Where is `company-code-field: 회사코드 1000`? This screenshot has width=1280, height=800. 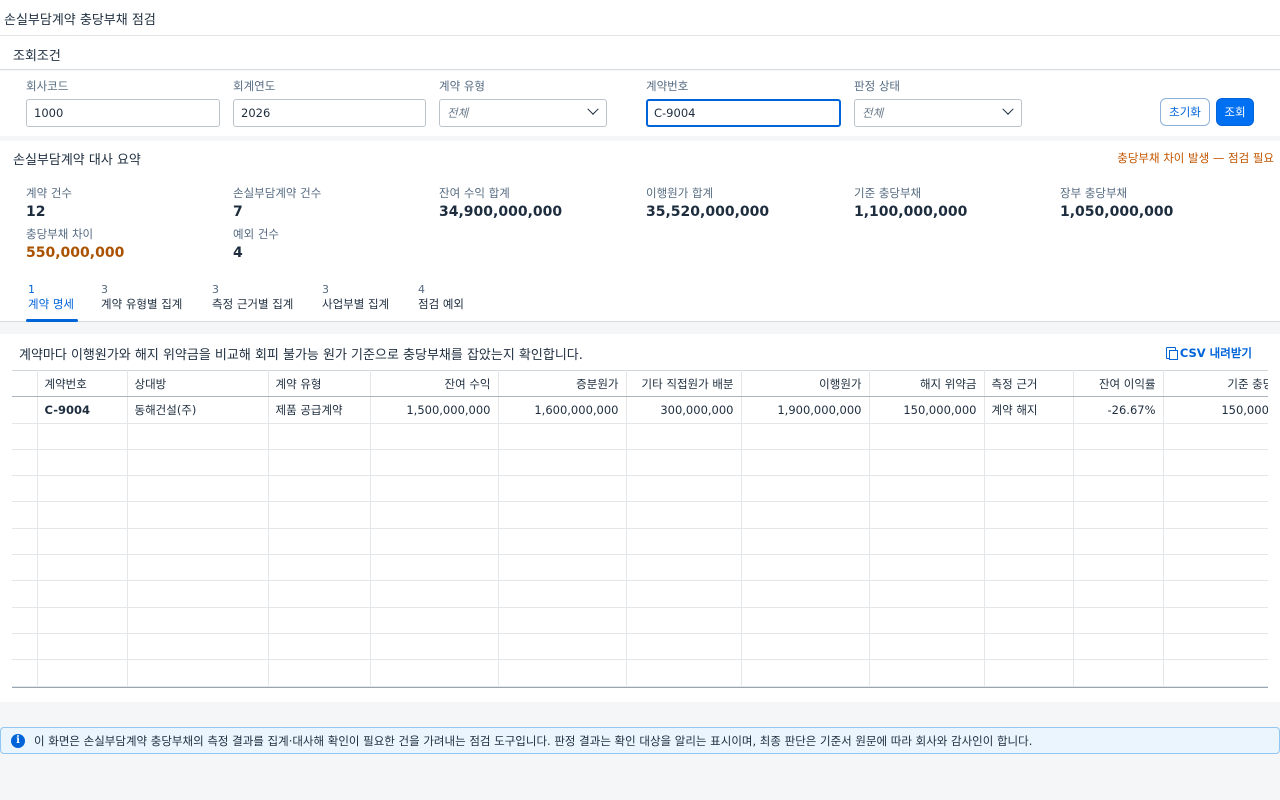 company-code-field: 회사코드 1000 is located at coordinates (123, 102).